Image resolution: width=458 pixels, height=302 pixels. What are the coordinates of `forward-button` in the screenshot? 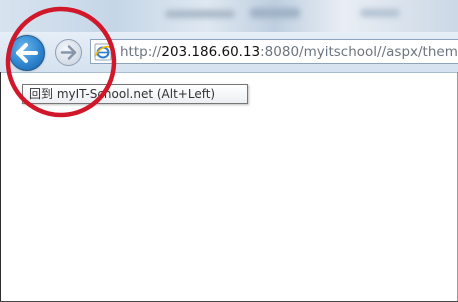 It's located at (68, 52).